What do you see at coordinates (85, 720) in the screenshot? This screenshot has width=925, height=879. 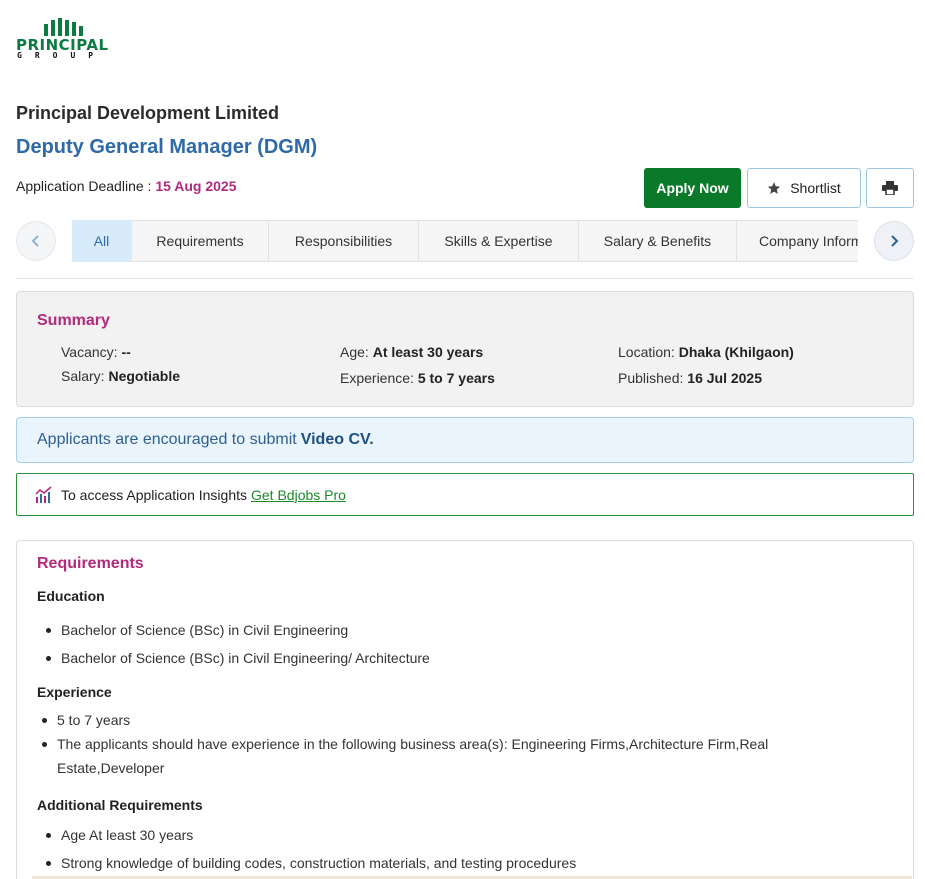 I see `list-item: 5 to 7 years` at bounding box center [85, 720].